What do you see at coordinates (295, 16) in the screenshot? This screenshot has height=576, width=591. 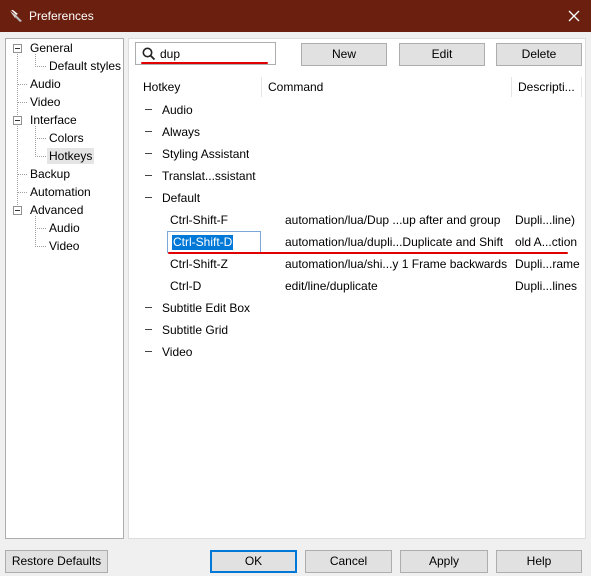 I see `title-bar: Preferences` at bounding box center [295, 16].